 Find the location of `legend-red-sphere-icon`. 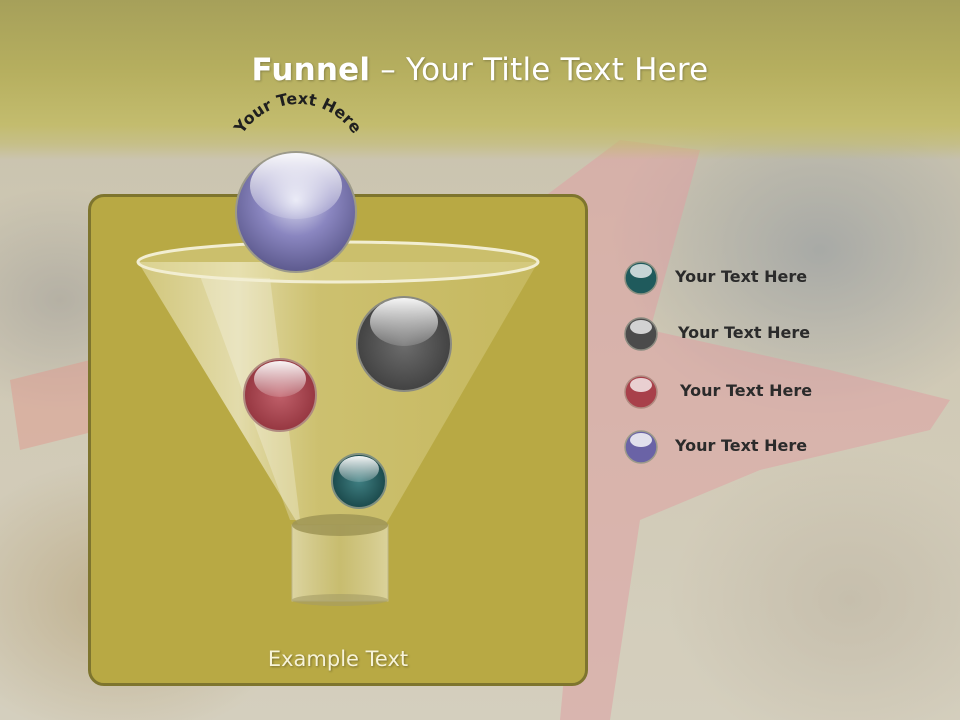

legend-red-sphere-icon is located at coordinates (641, 392).